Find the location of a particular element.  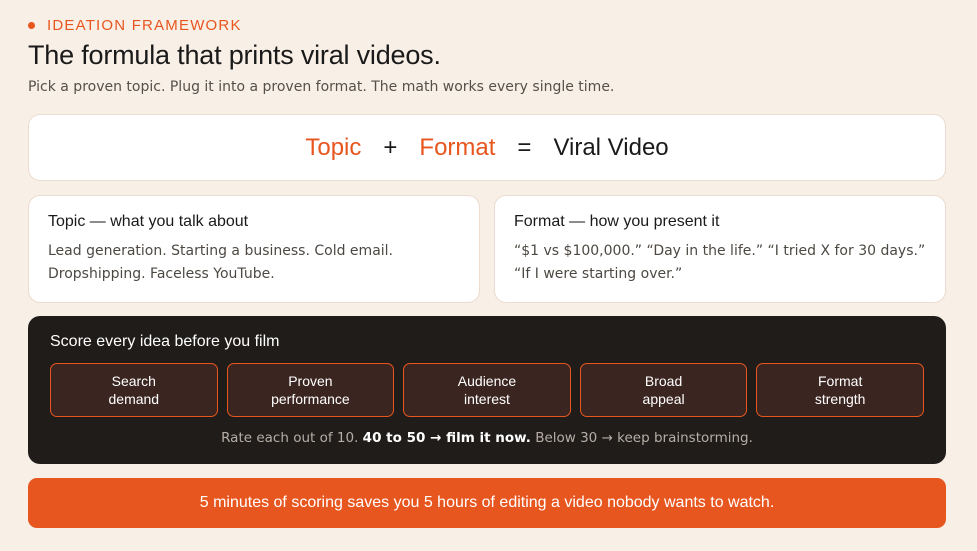

formula-topic: Topic is located at coordinates (333, 147).